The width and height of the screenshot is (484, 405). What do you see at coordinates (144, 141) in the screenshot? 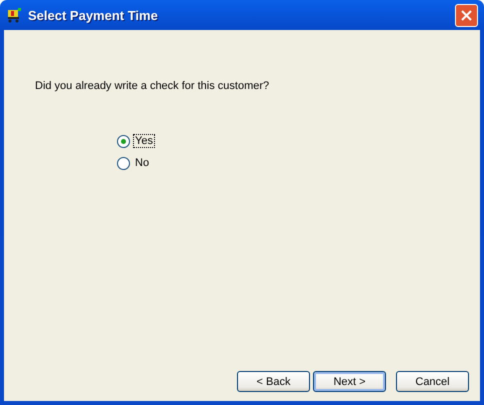
I see `radio-label: Yes` at bounding box center [144, 141].